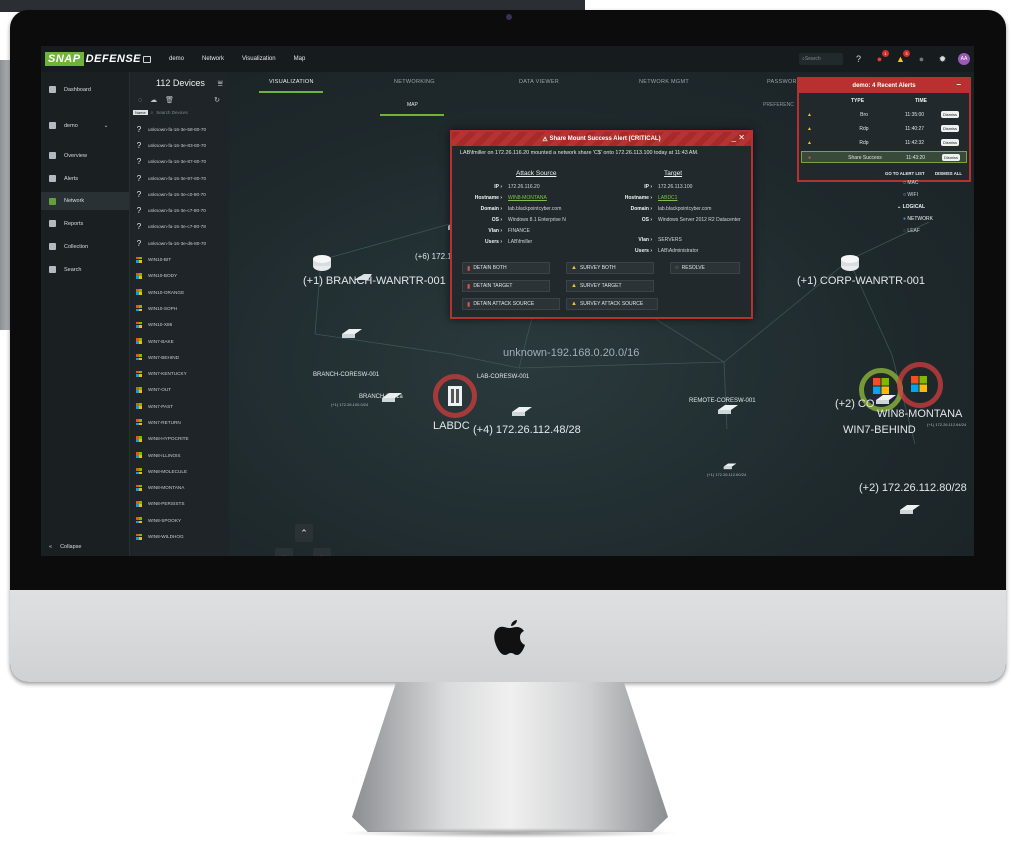 The width and height of the screenshot is (1011, 842). Describe the element at coordinates (180, 308) in the screenshot. I see `list-item: WIN10-SOPH` at that location.